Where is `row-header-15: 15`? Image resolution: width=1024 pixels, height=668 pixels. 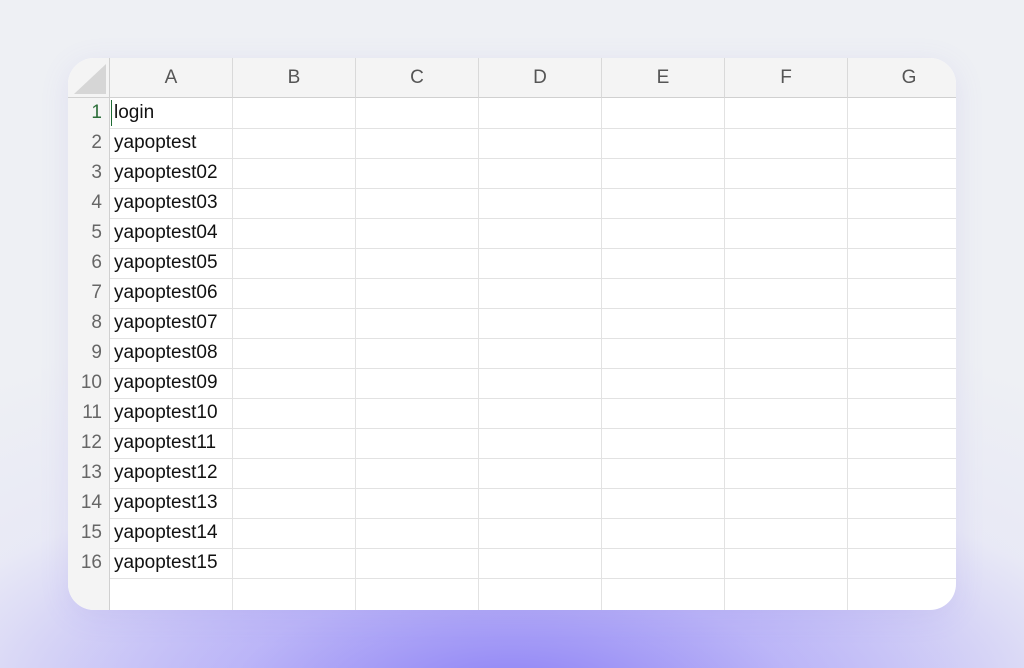
row-header-15: 15 is located at coordinates (89, 533).